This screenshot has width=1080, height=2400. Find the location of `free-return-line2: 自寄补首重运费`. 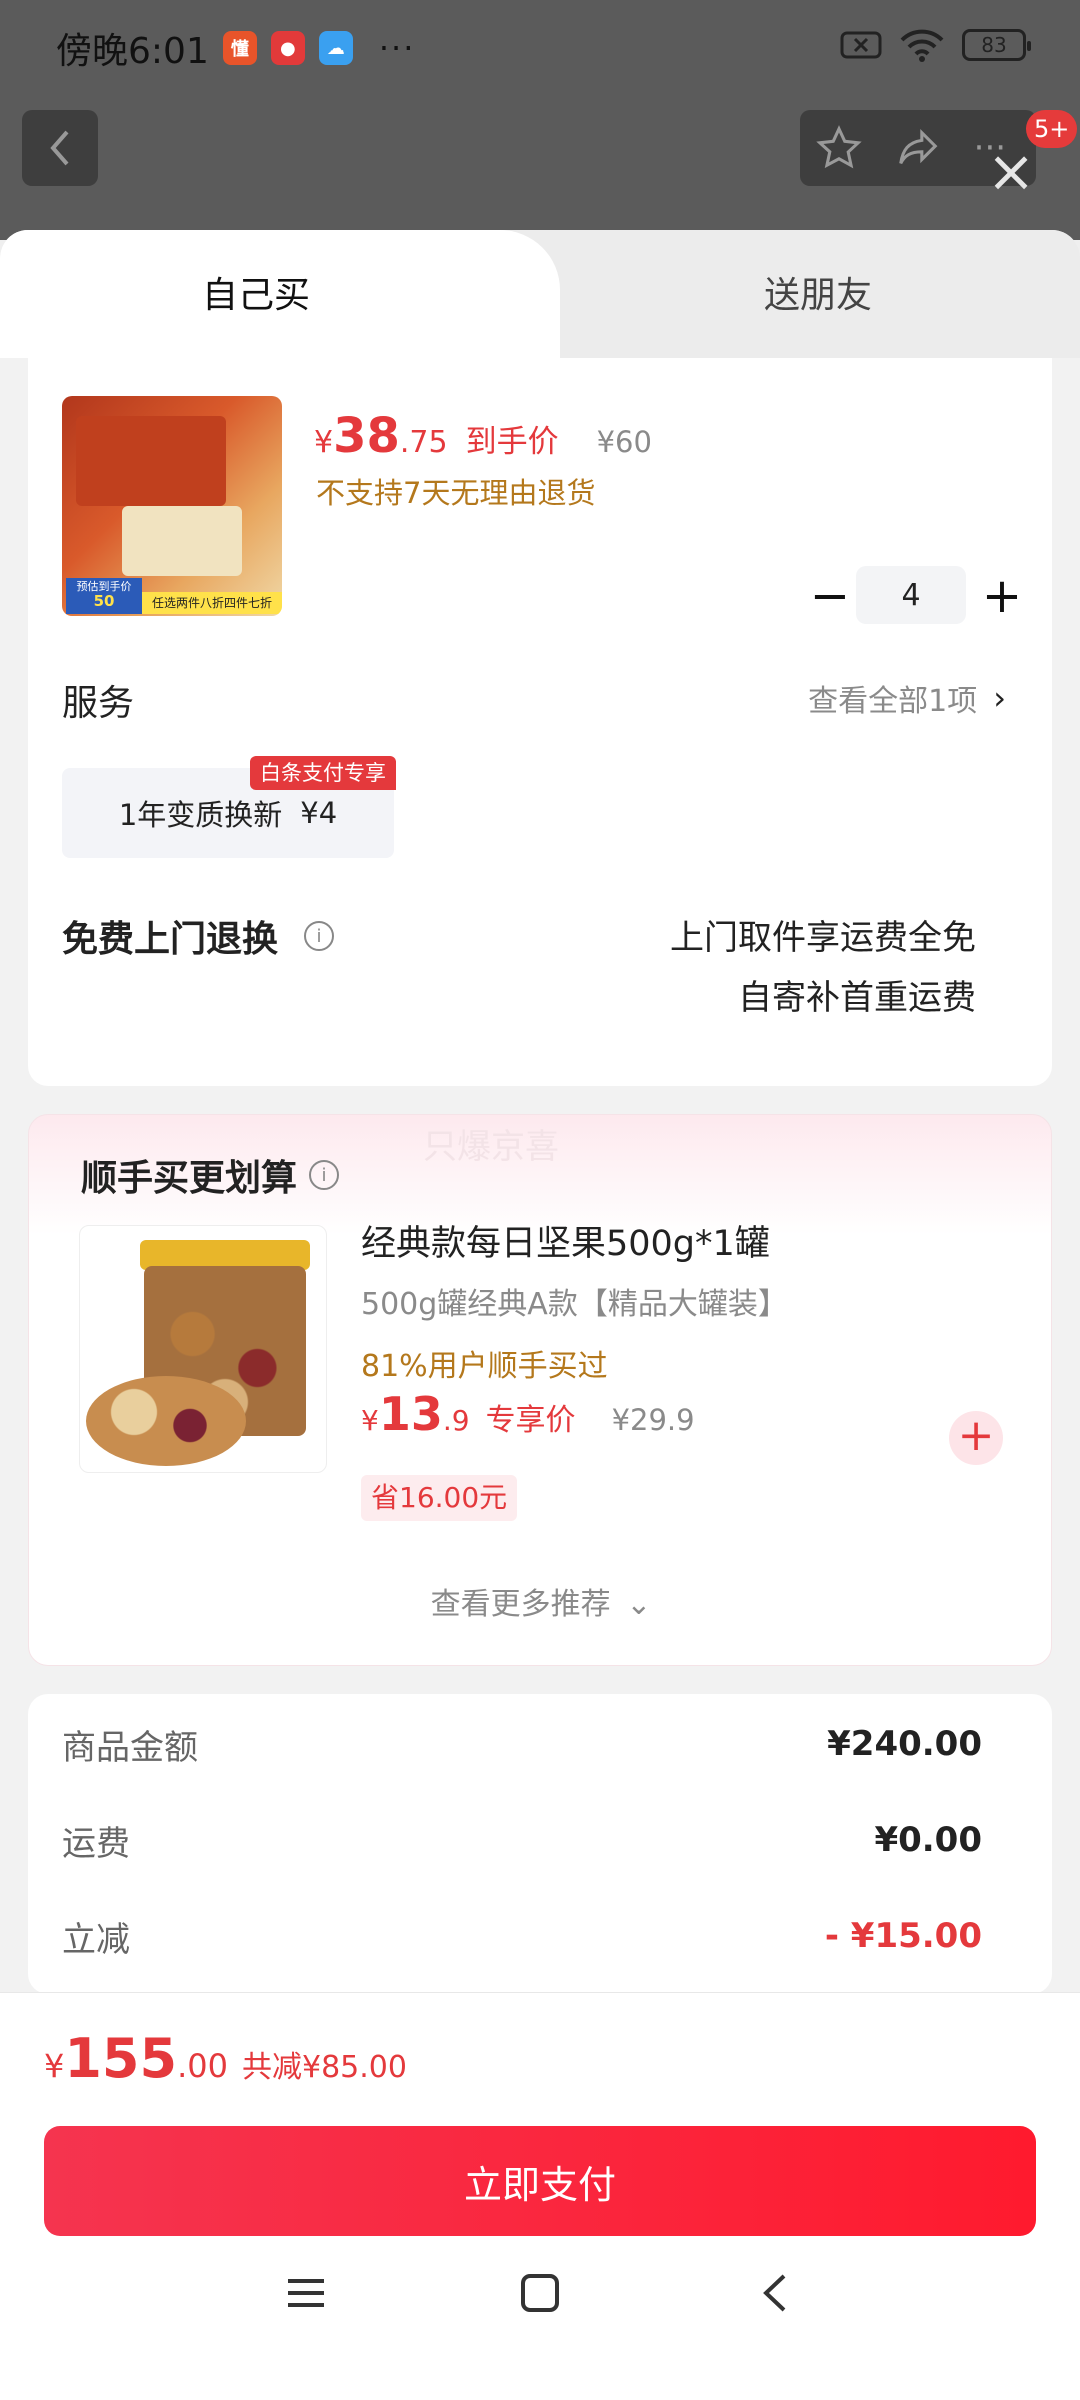

free-return-line2: 自寄补首重运费 is located at coordinates (857, 998).